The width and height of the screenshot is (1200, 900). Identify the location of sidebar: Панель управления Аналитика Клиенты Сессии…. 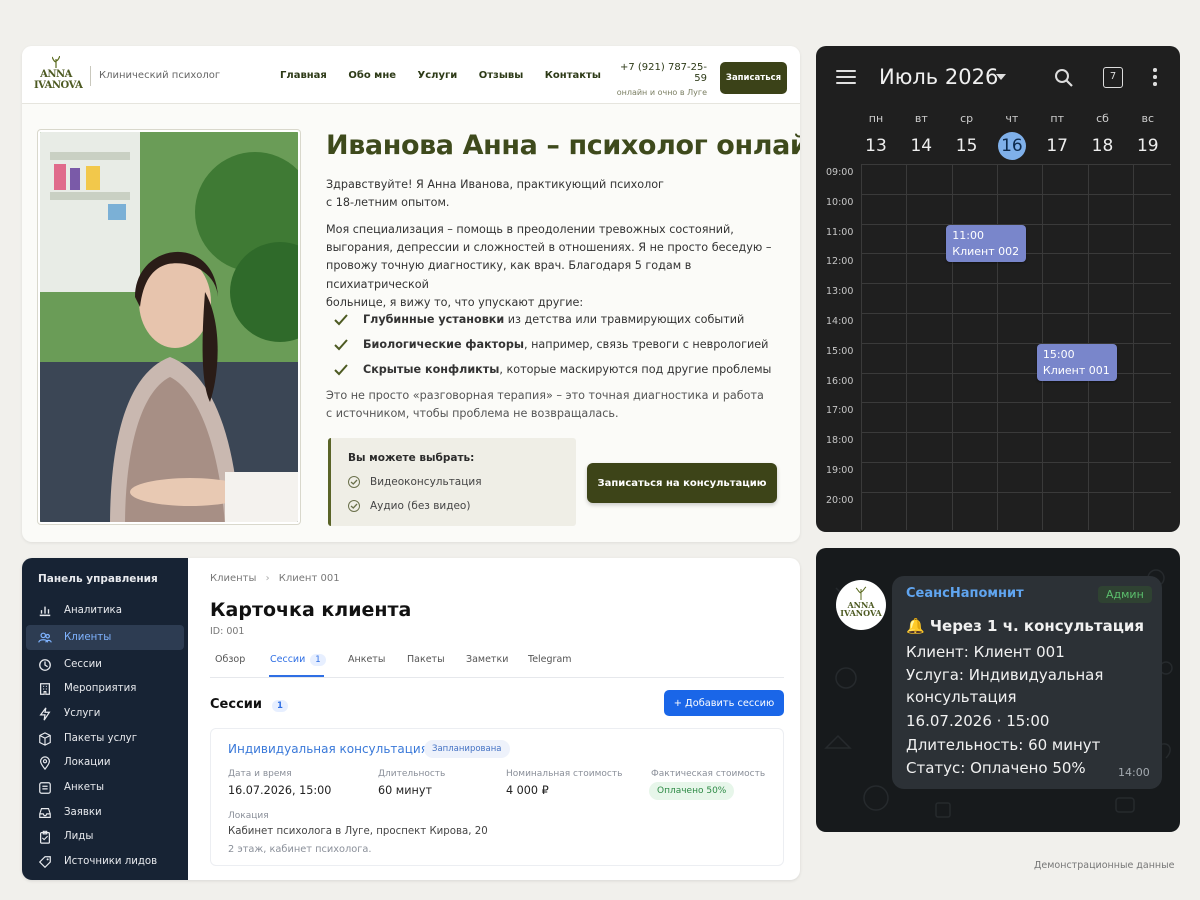
(105, 719).